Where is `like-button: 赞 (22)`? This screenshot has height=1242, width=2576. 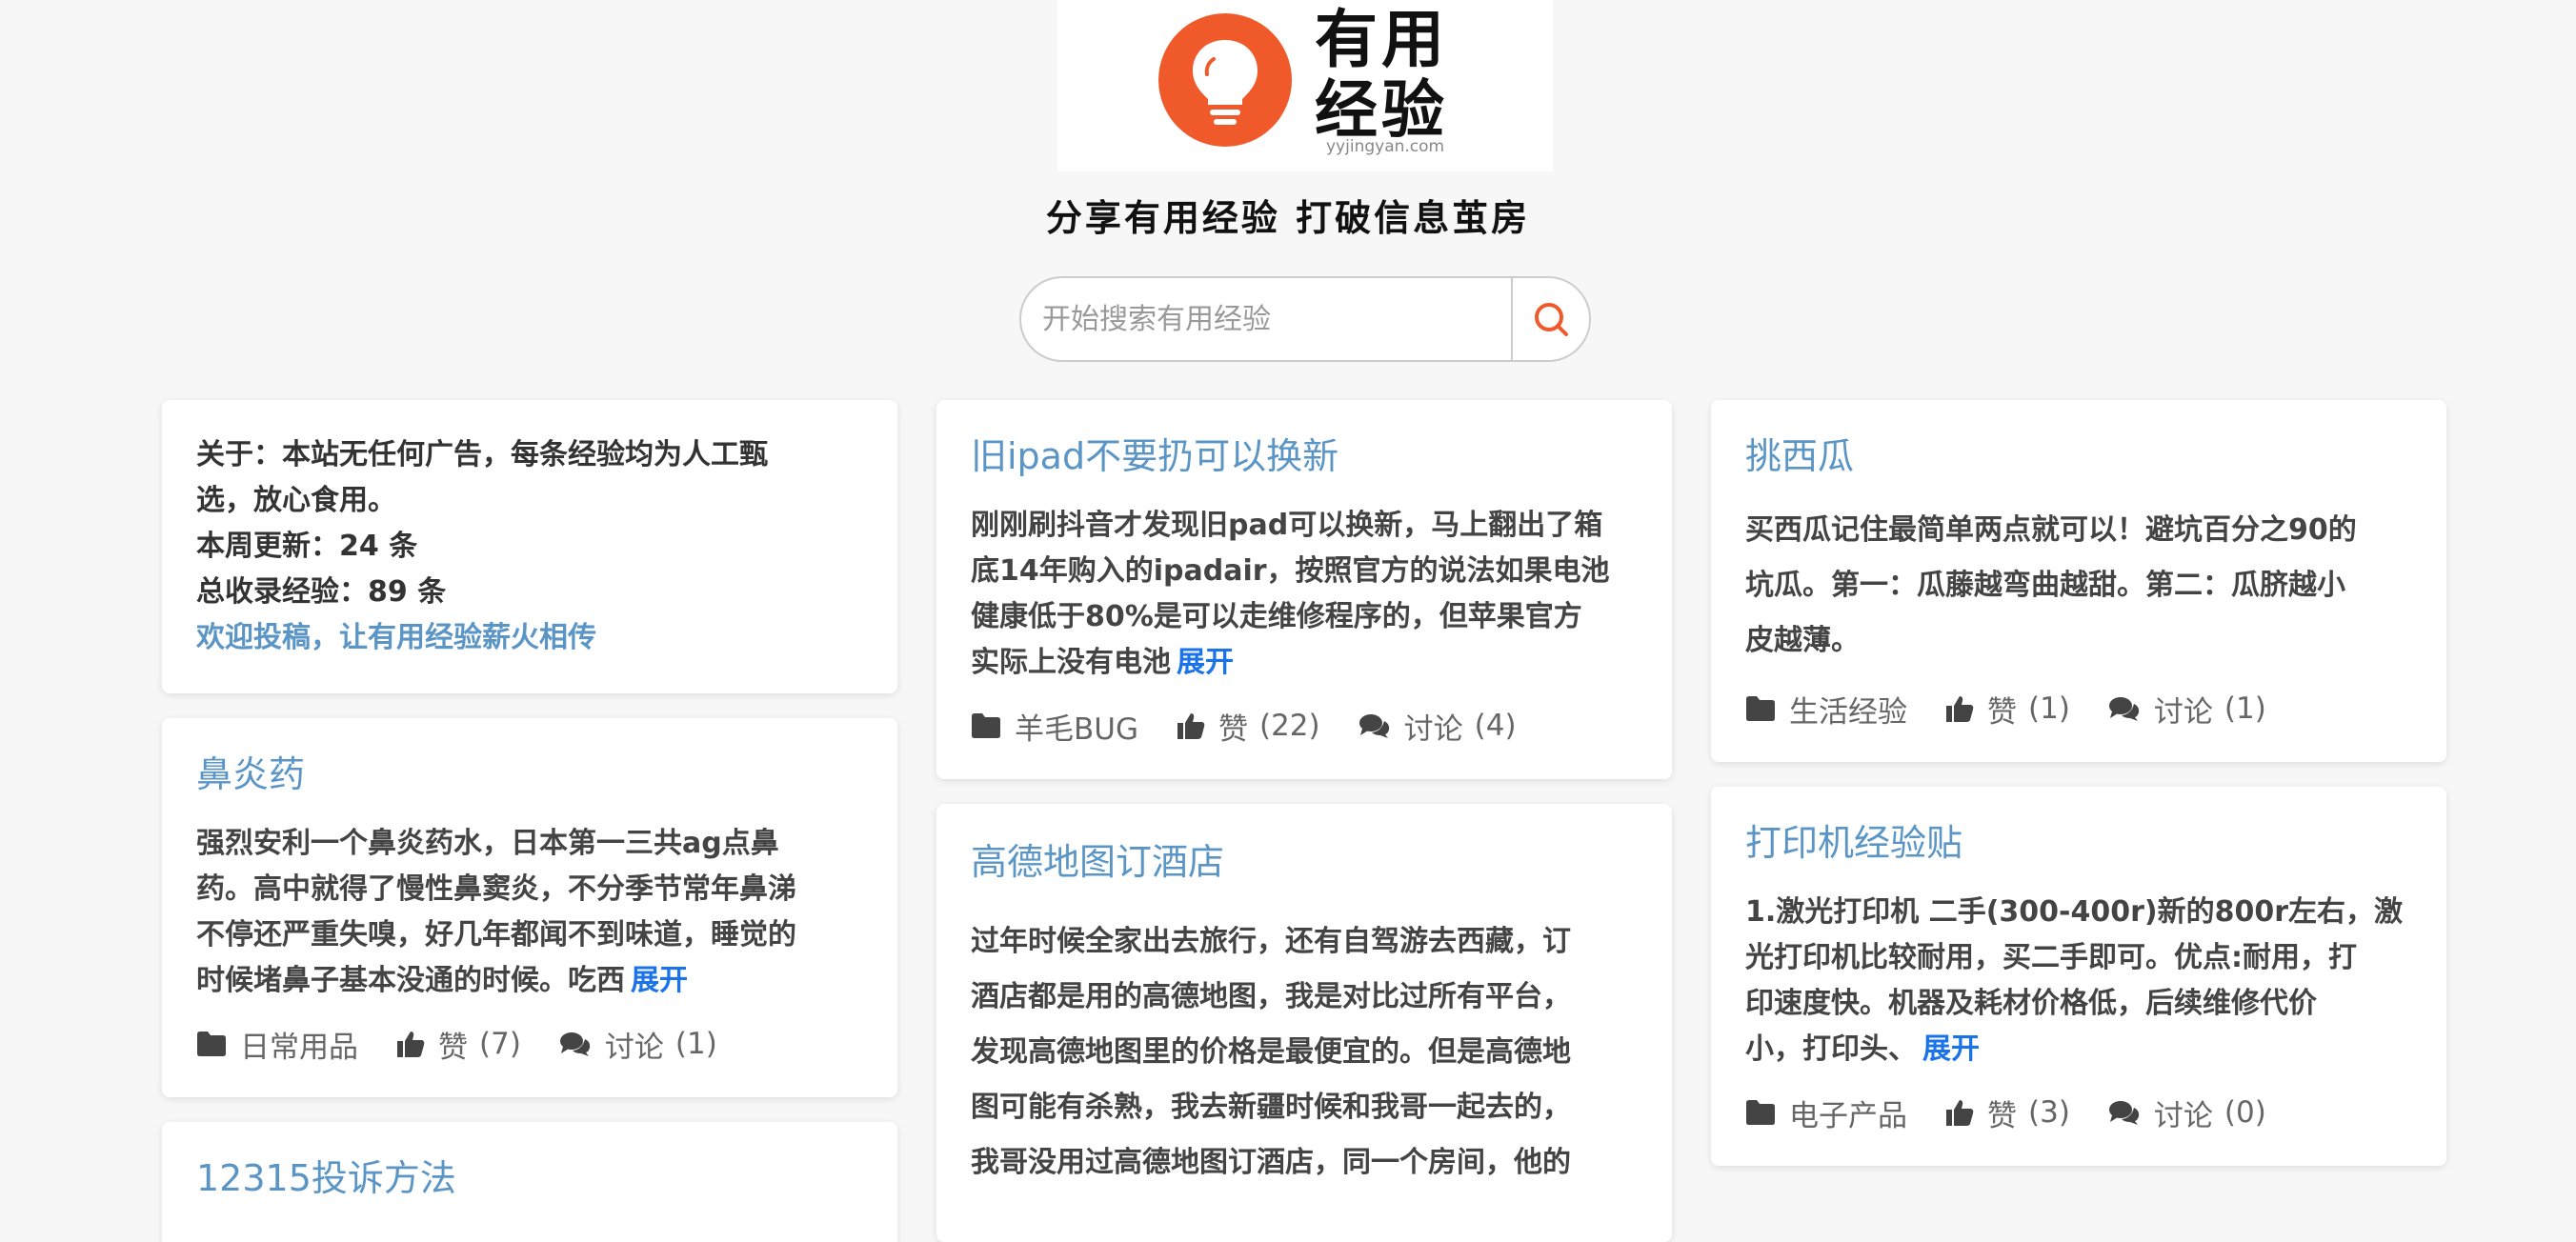 like-button: 赞 (22) is located at coordinates (1249, 726).